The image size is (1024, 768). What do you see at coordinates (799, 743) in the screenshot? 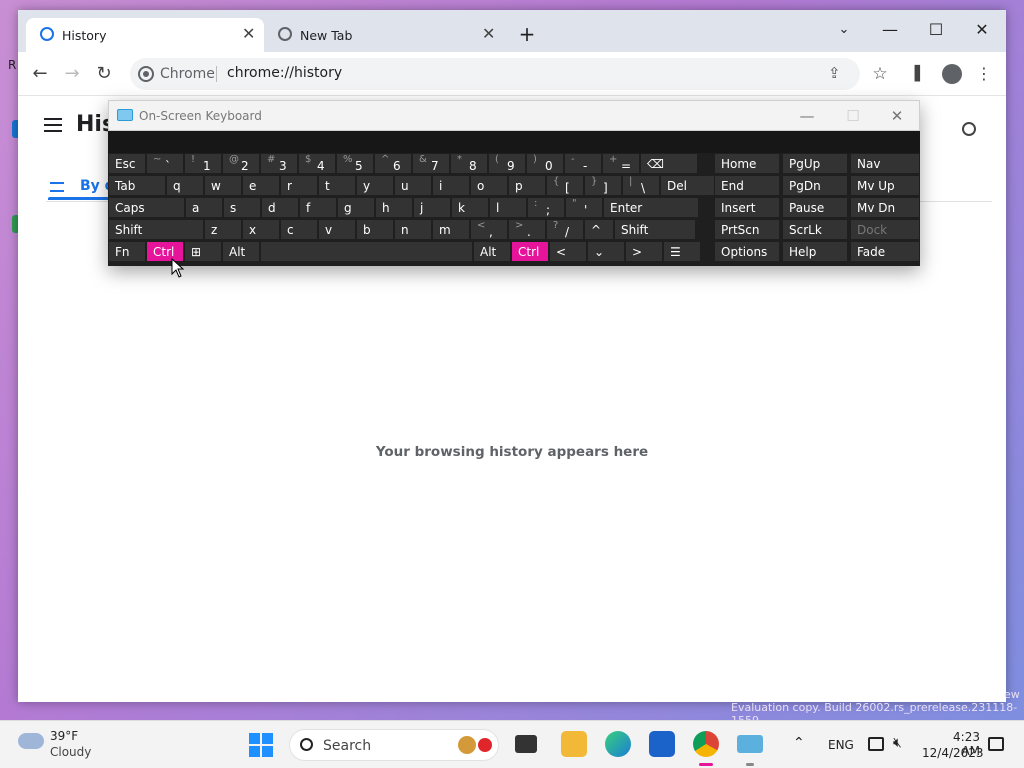
I see `show-hidden-icons-chevron-icon: ⌃` at bounding box center [799, 743].